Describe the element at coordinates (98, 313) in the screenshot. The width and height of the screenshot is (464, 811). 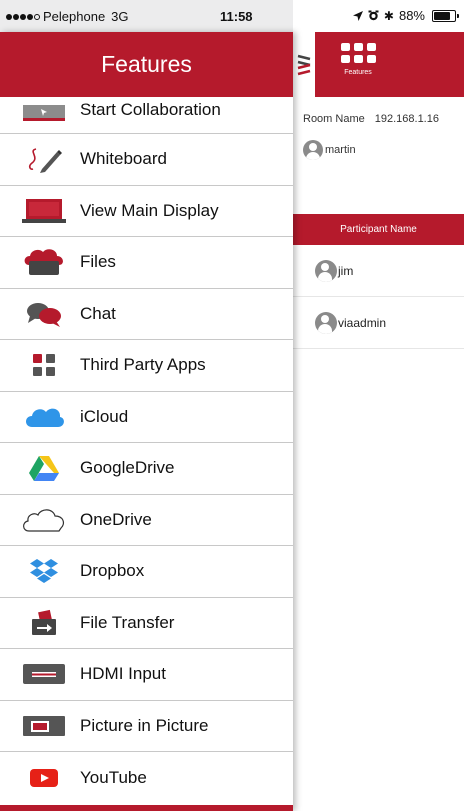
I see `feature-label: Chat` at that location.